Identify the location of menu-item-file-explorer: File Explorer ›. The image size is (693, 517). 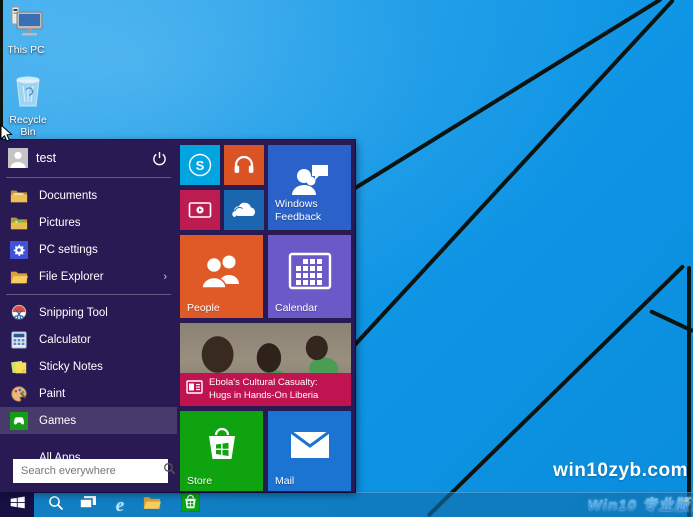
(88, 276).